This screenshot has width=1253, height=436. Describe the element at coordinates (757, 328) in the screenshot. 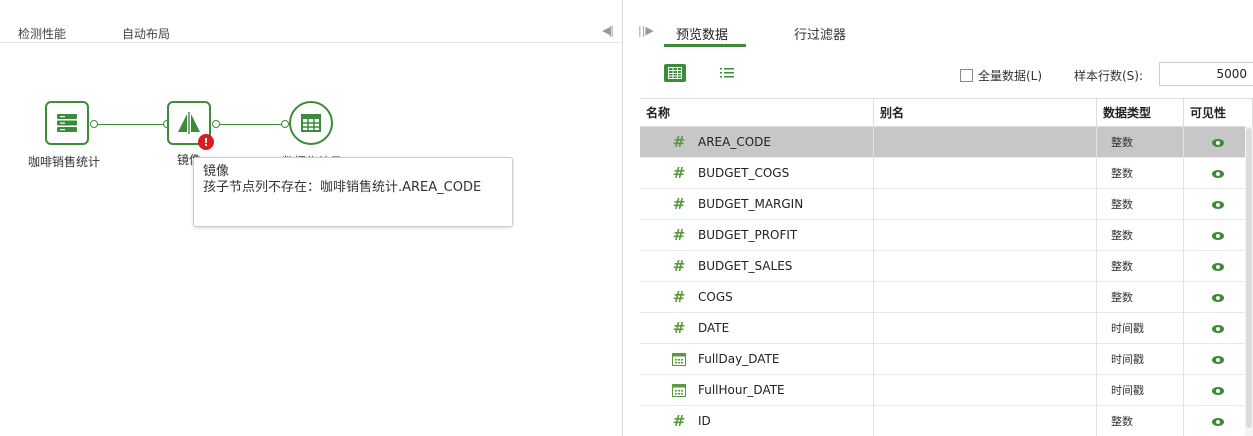

I see `field-name-cell: # DATE` at that location.